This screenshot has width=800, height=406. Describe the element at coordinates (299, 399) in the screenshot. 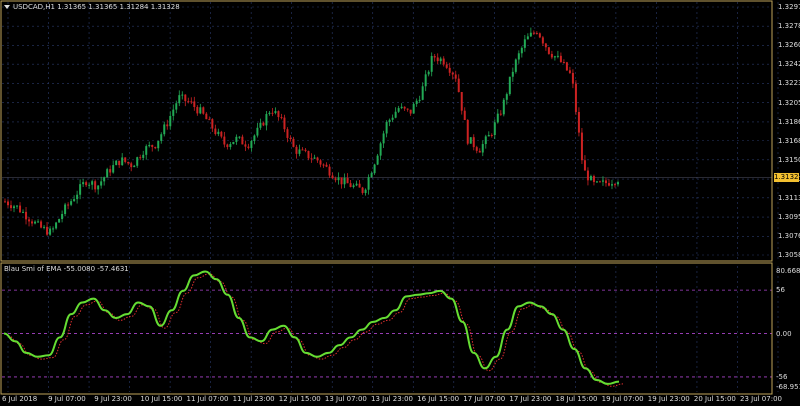

I see `time-label: 12 Jul 15:00` at that location.